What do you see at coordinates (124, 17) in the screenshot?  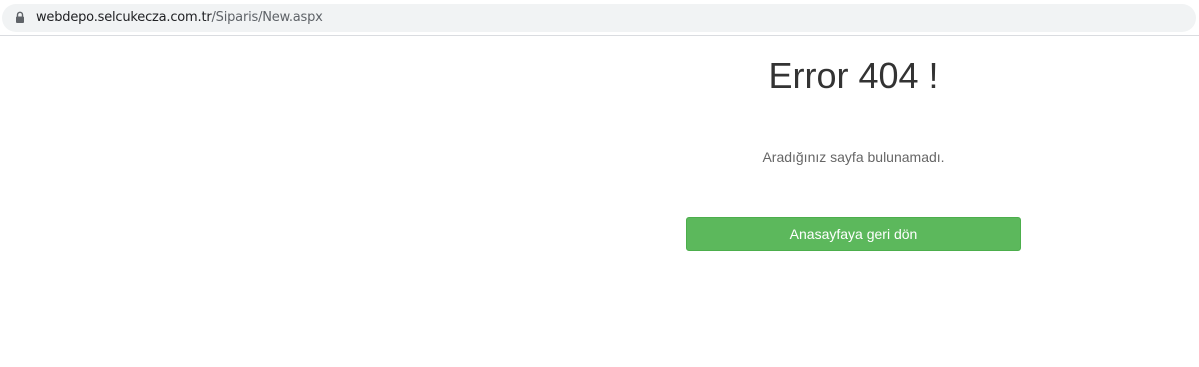 I see `url-host: webdepo.selcukecza.com.tr` at bounding box center [124, 17].